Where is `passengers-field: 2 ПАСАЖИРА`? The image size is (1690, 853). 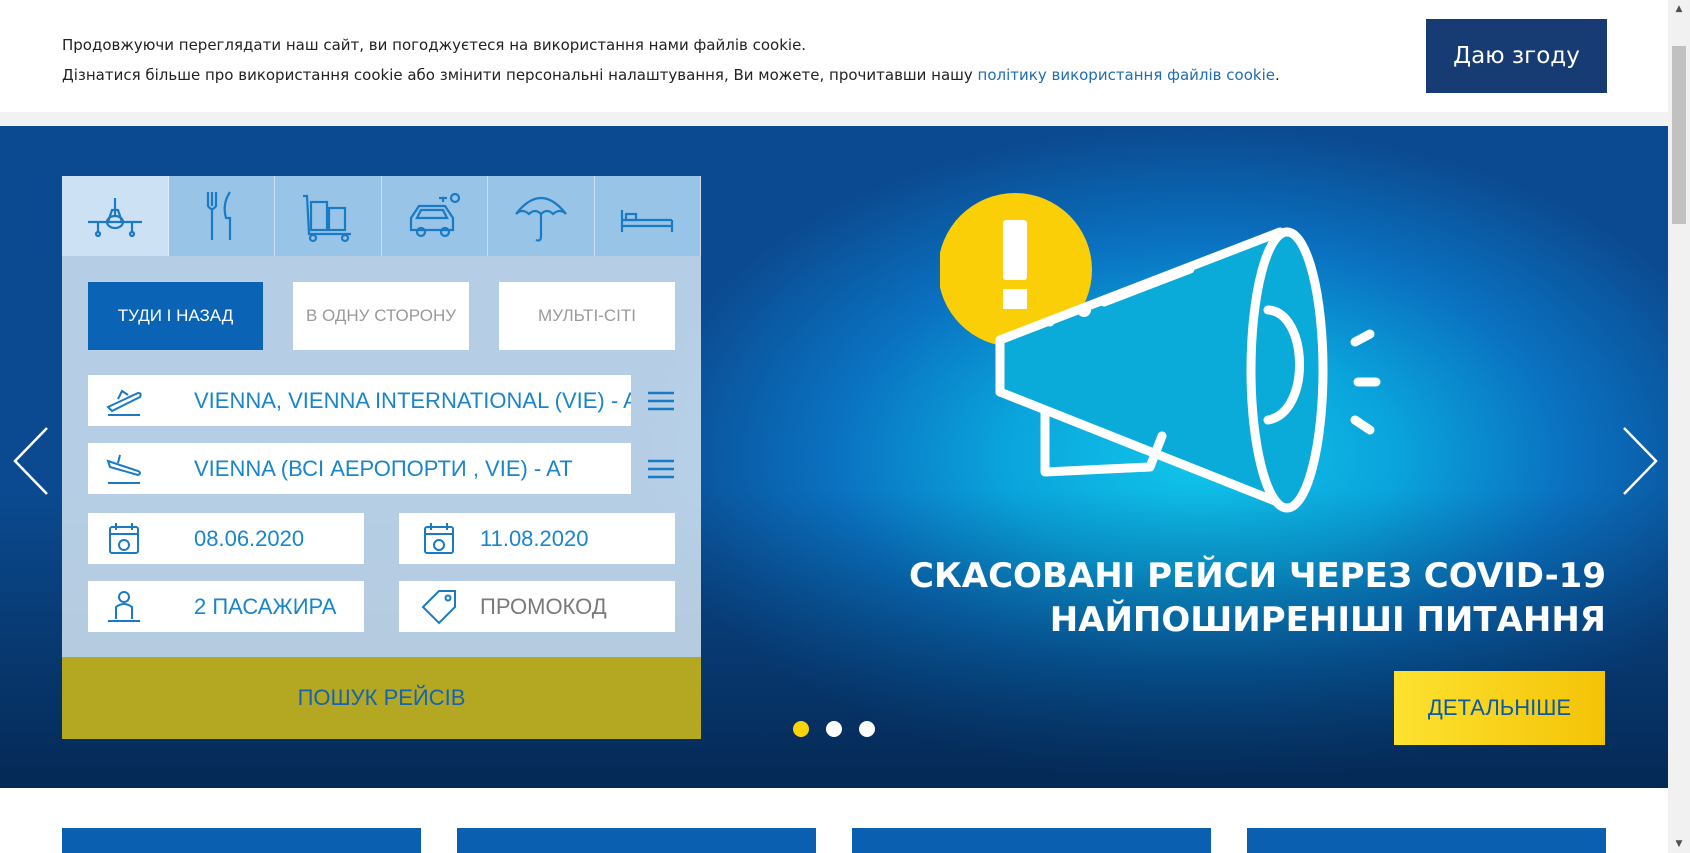
passengers-field: 2 ПАСАЖИРА is located at coordinates (226, 606).